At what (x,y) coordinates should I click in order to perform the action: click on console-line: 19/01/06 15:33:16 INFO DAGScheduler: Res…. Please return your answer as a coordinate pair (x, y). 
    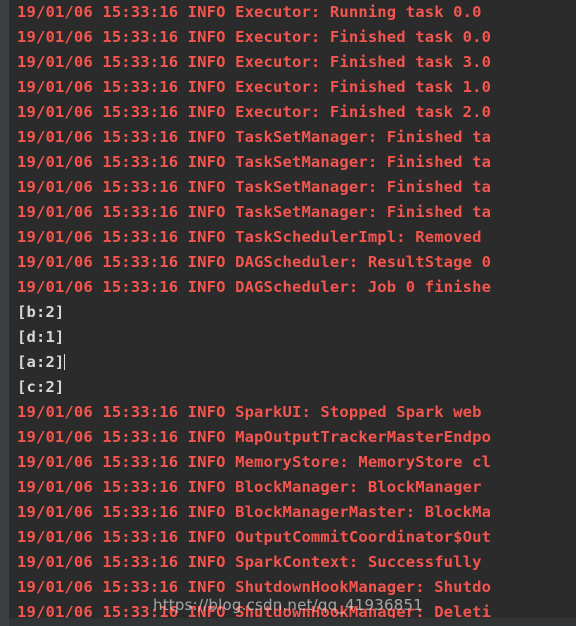
    Looking at the image, I should click on (254, 262).